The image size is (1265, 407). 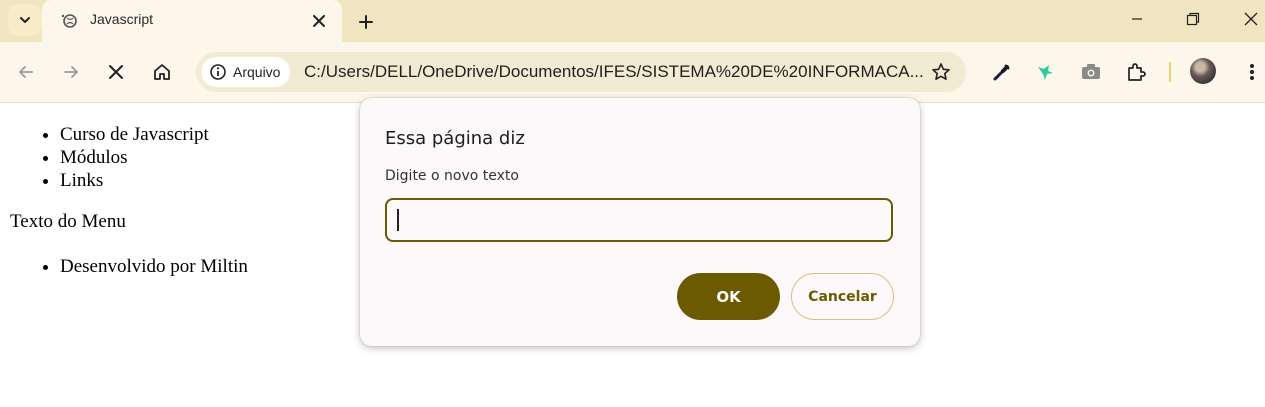 I want to click on forward-button, so click(x=71, y=72).